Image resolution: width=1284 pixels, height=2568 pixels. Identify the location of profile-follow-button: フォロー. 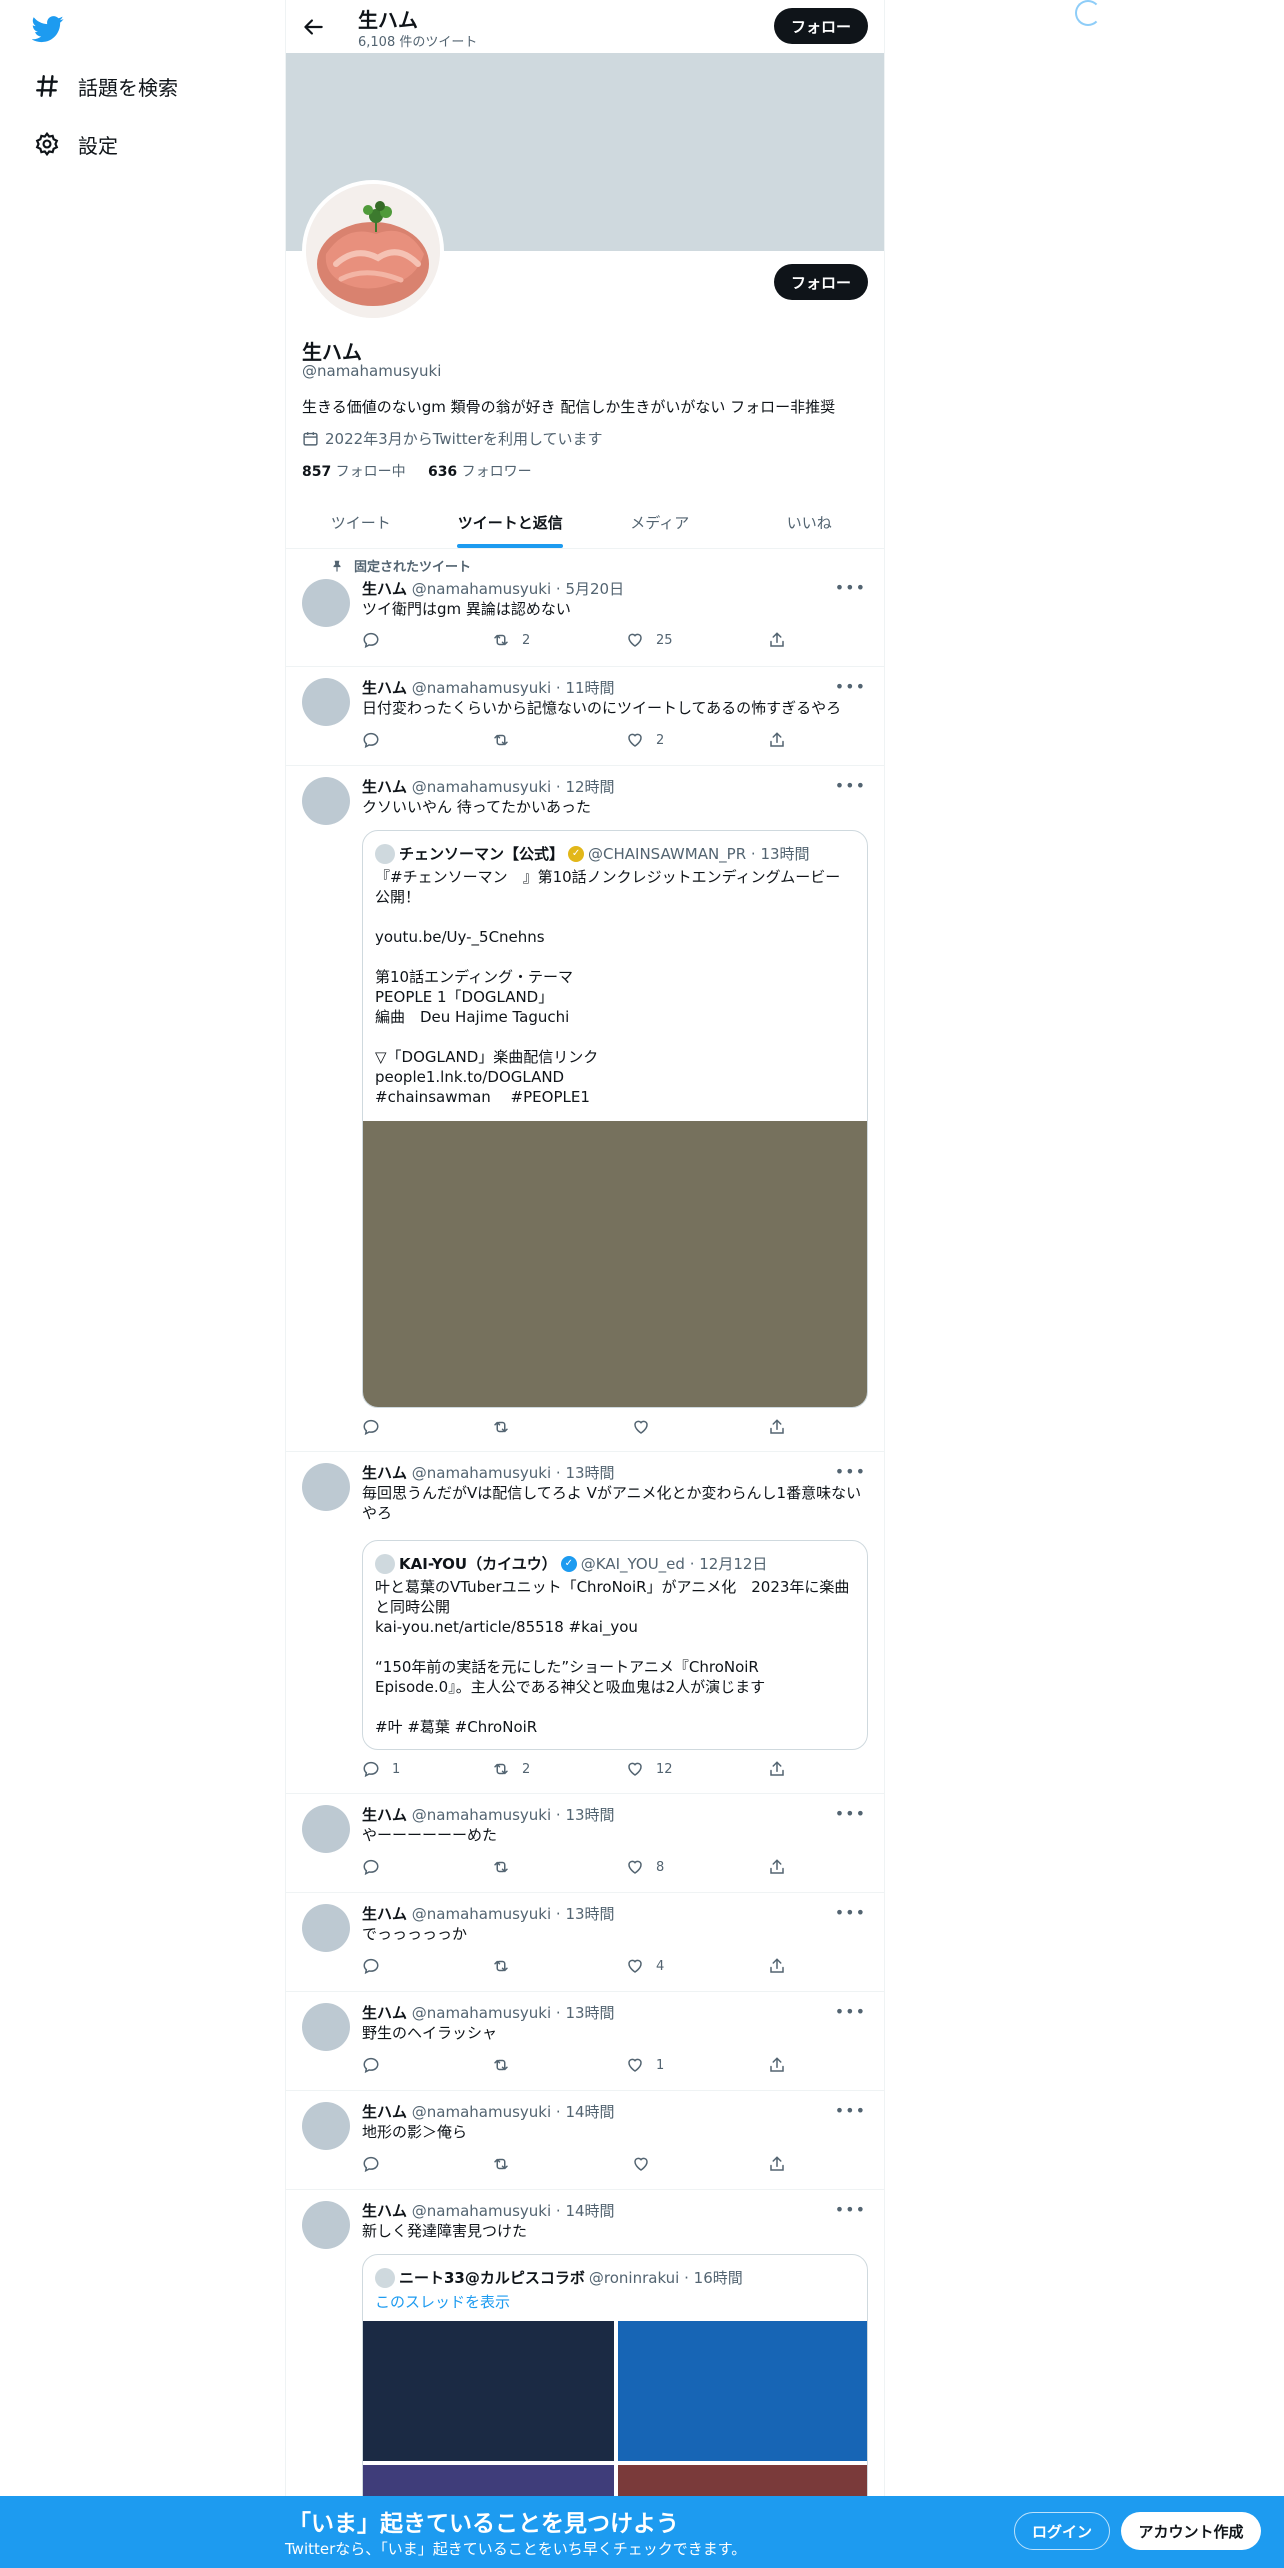
(821, 282).